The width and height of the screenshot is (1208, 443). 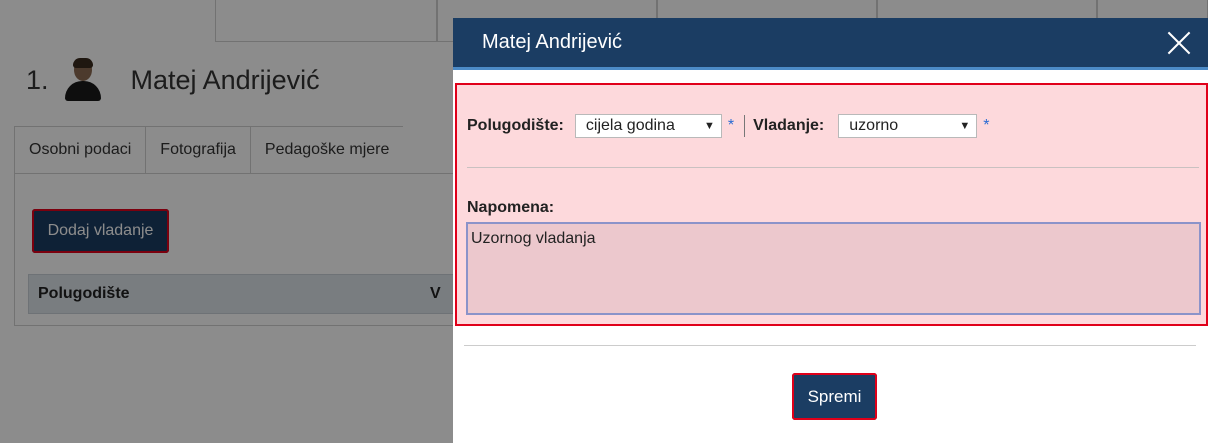 What do you see at coordinates (789, 125) in the screenshot?
I see `vladanje-label: Vladanje:` at bounding box center [789, 125].